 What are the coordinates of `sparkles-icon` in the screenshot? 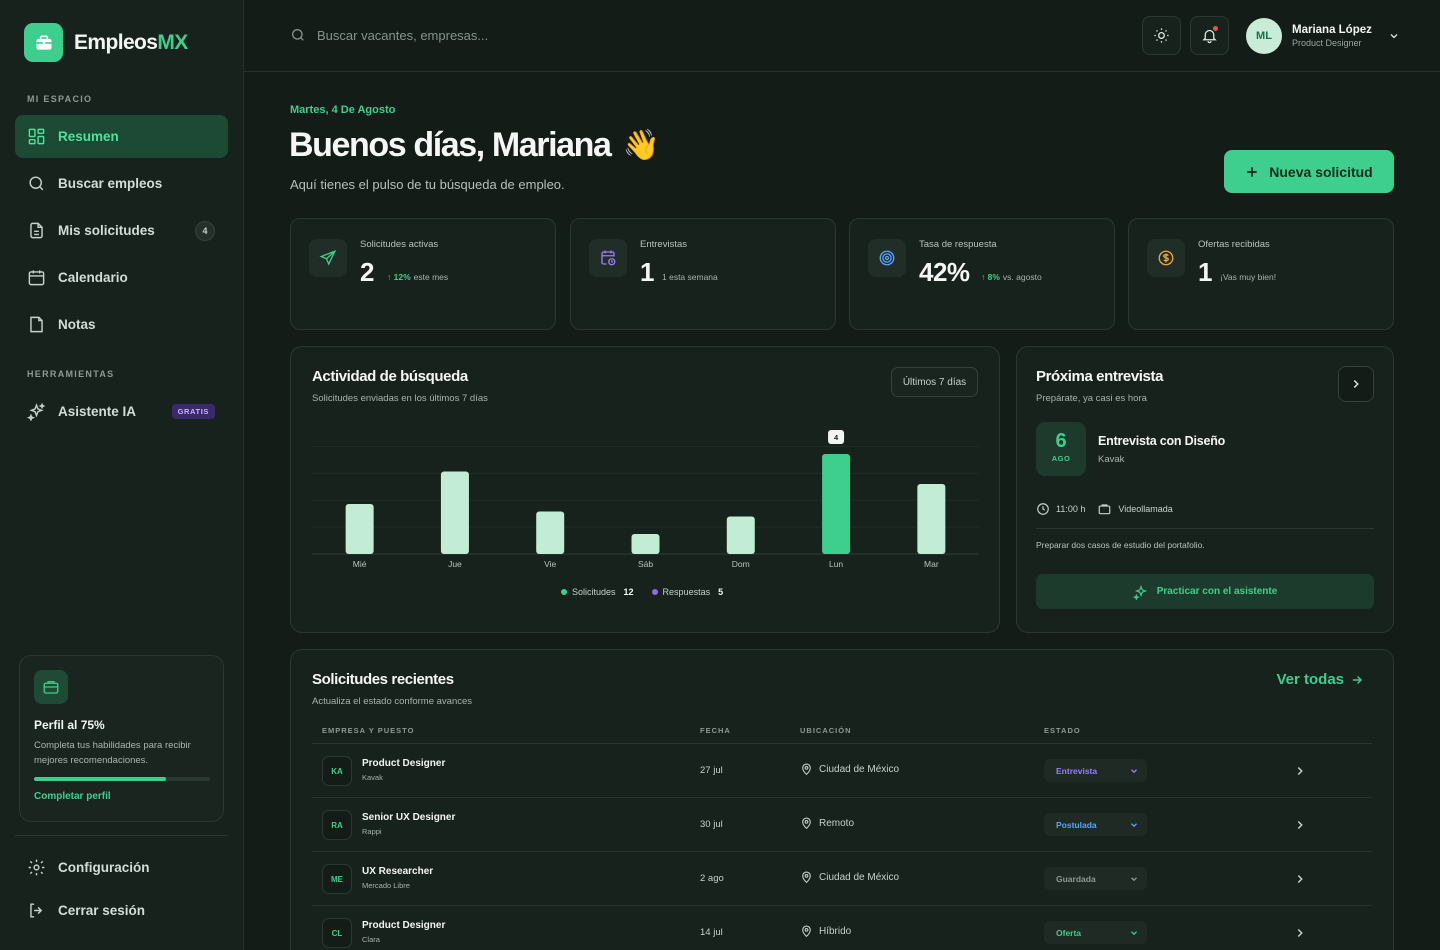 It's located at (36, 411).